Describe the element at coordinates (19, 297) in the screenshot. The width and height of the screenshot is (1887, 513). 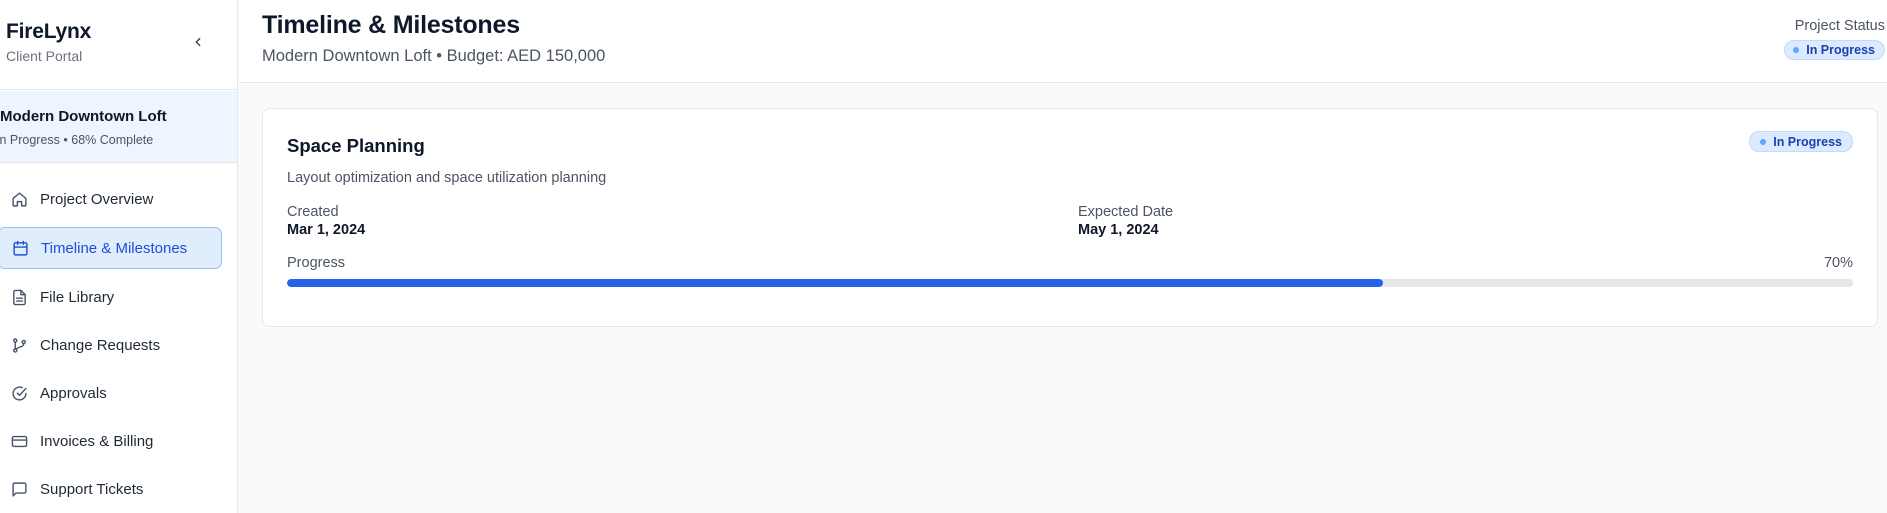
I see `file-icon` at that location.